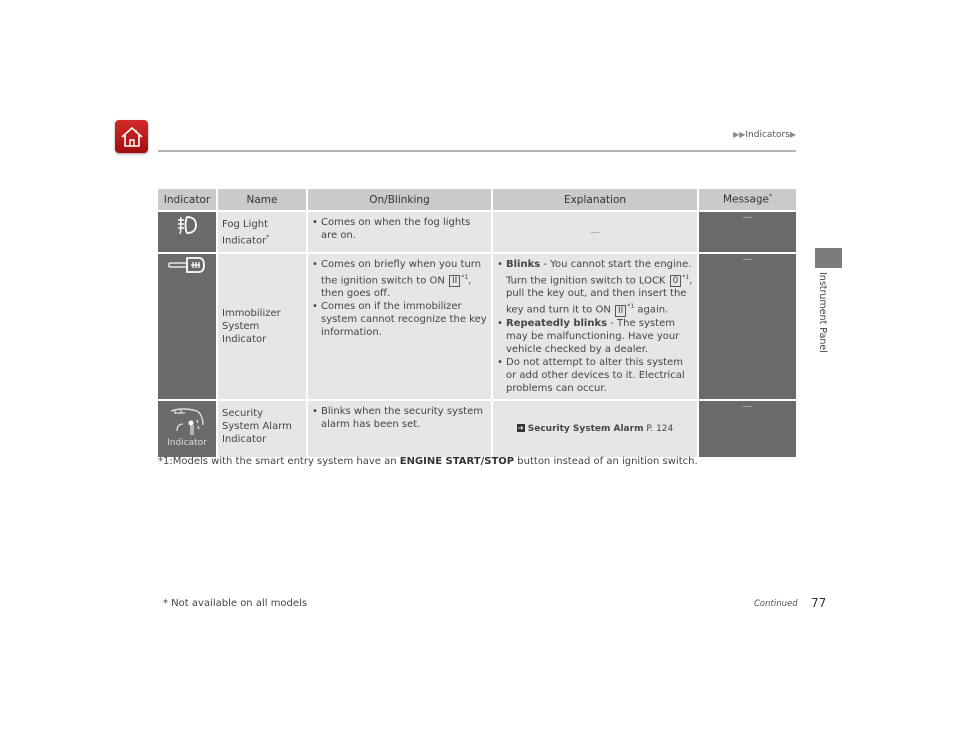  I want to click on explanation-cell: —, so click(595, 232).